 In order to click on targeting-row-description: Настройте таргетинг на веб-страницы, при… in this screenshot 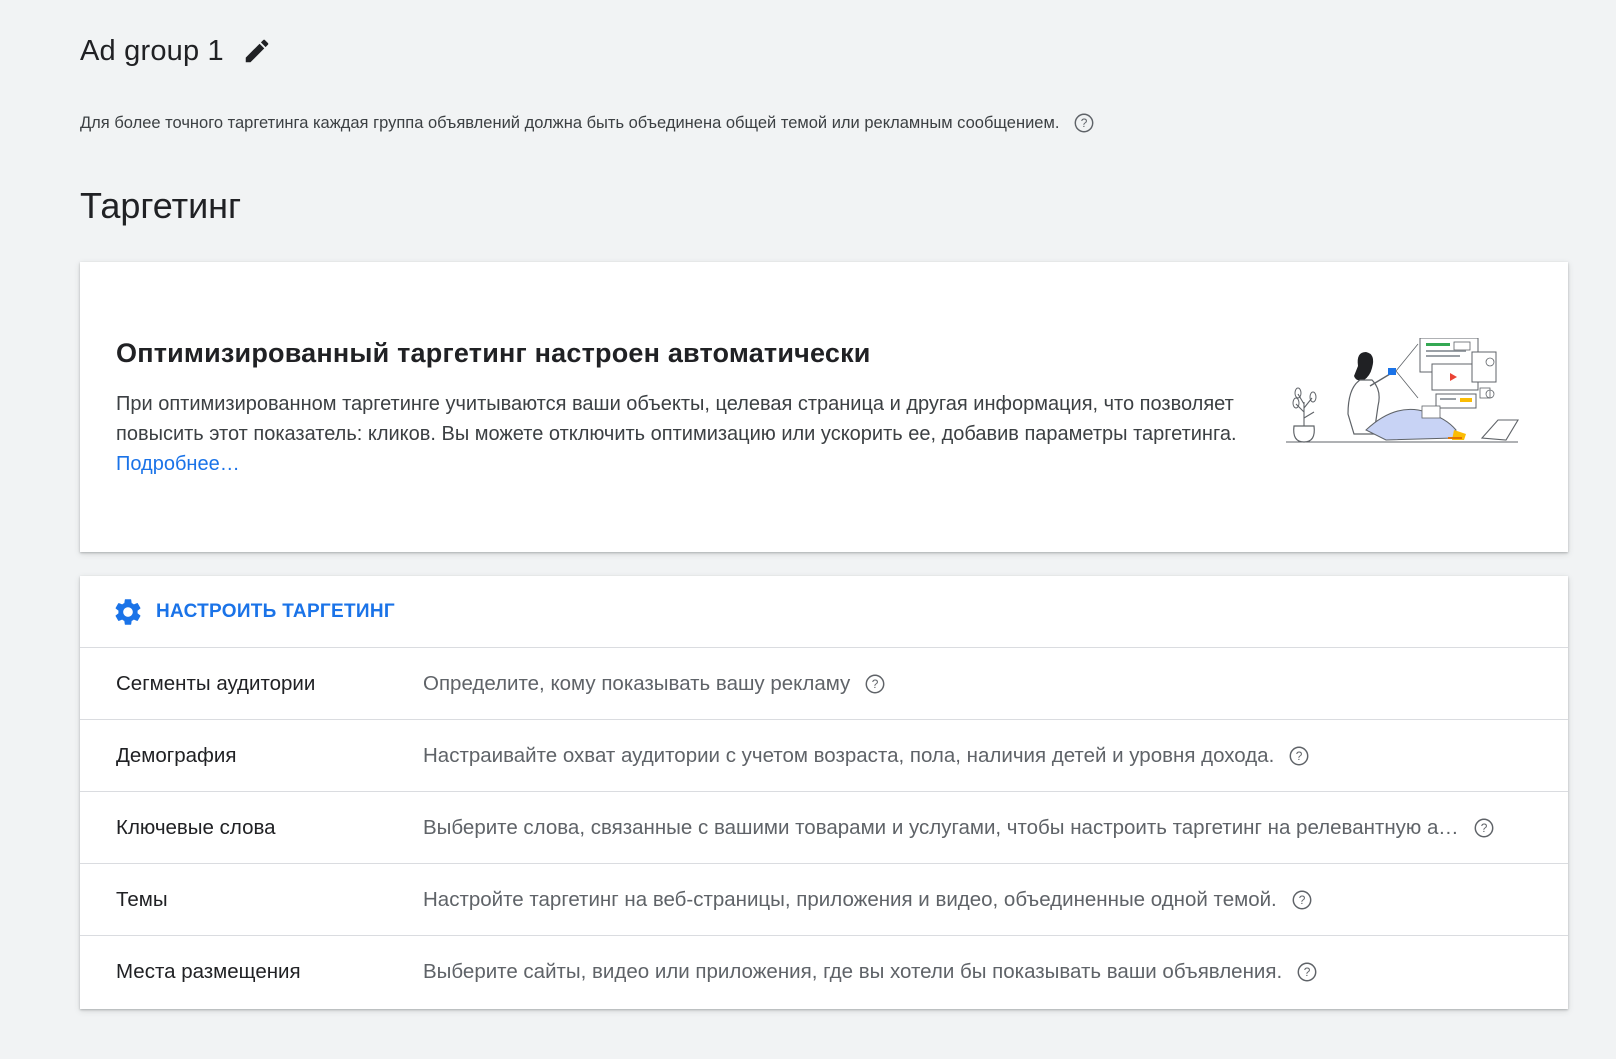, I will do `click(868, 900)`.